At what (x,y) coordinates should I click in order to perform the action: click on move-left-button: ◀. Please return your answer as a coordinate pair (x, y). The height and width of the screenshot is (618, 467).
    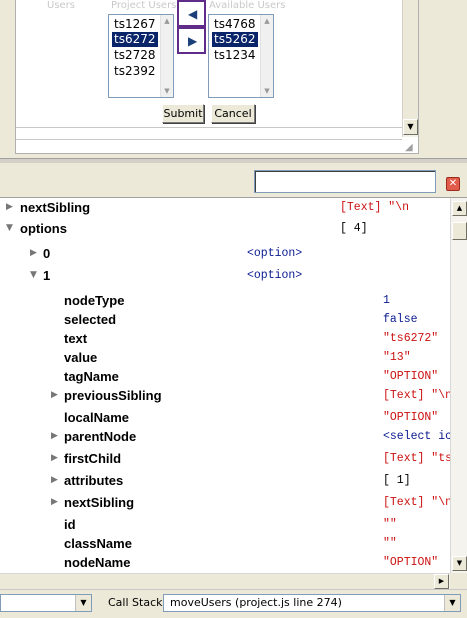
    Looking at the image, I should click on (191, 13).